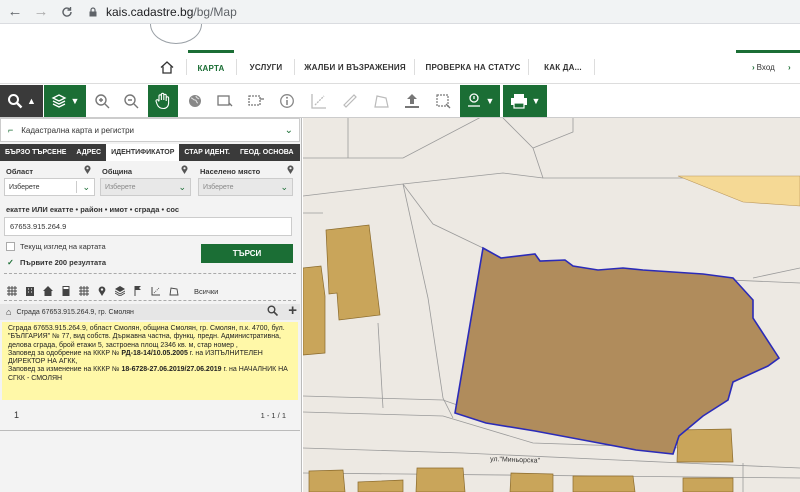 Image resolution: width=800 pixels, height=492 pixels. What do you see at coordinates (207, 152) in the screenshot?
I see `tab-old-identifier: СТАР ИДЕНТ.` at bounding box center [207, 152].